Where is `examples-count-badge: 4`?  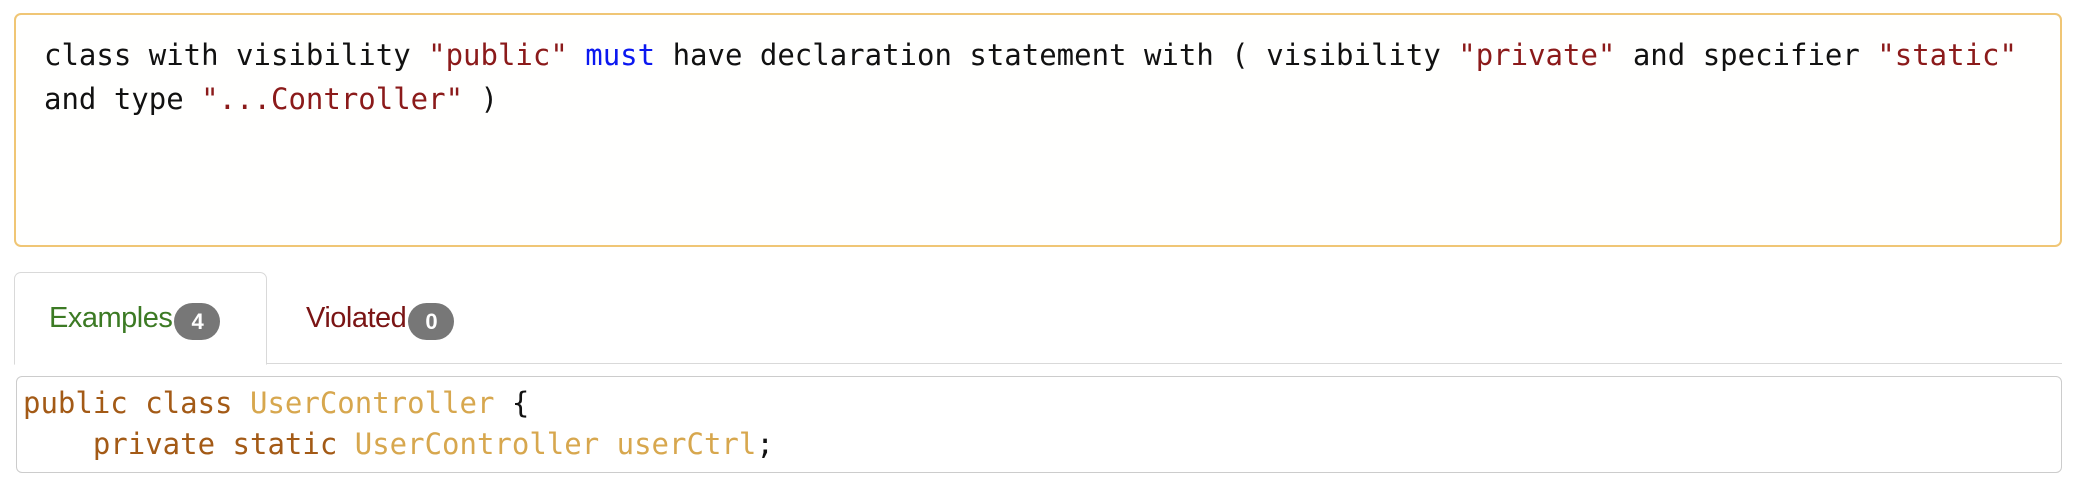 examples-count-badge: 4 is located at coordinates (197, 321).